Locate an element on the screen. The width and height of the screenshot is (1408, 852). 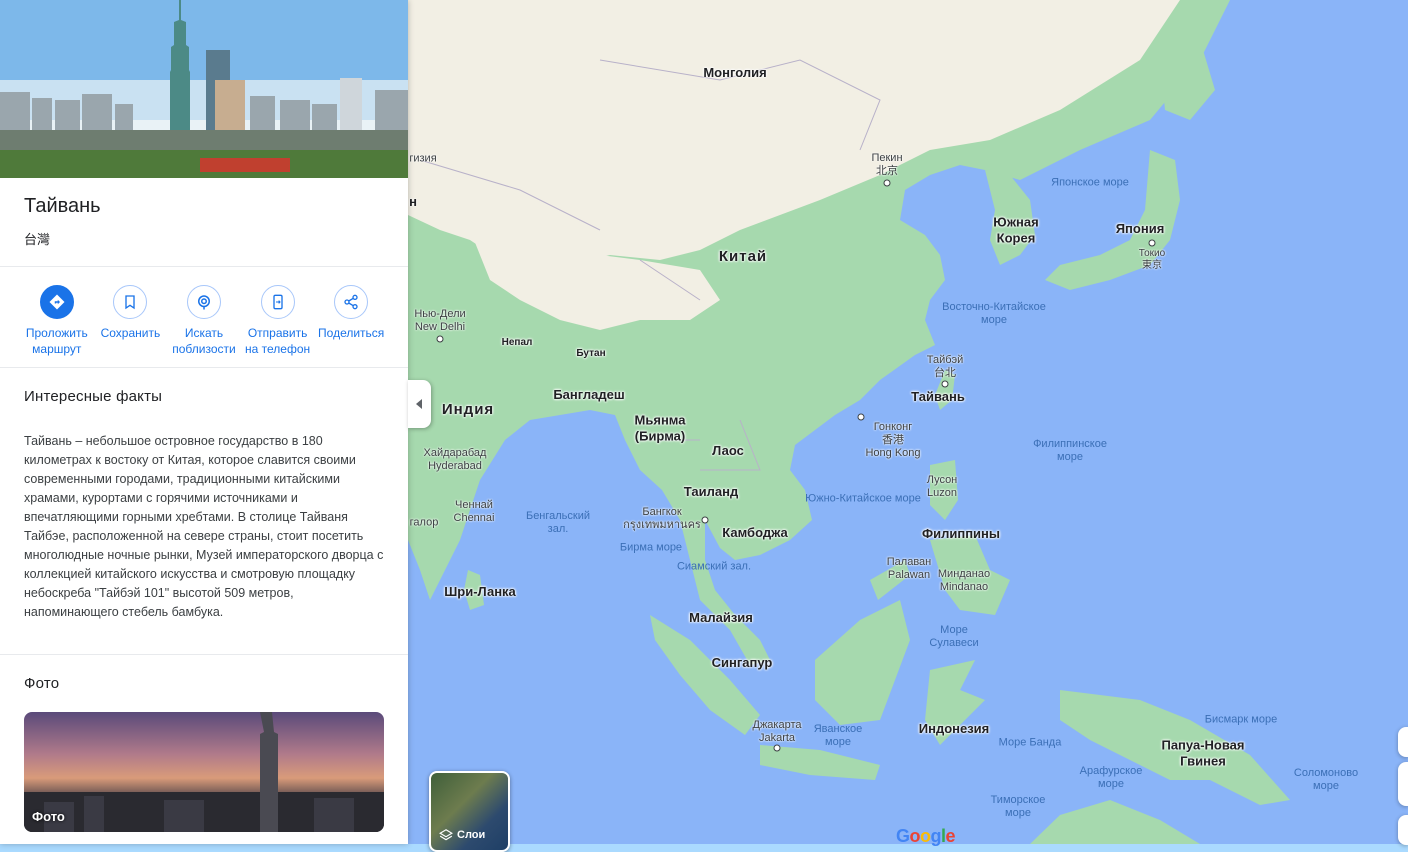
label-malaysia: Малайзия is located at coordinates (721, 618).